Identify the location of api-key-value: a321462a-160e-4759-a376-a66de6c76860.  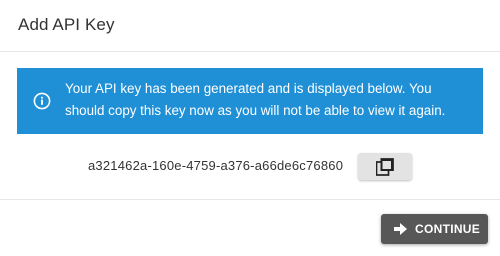
(216, 165).